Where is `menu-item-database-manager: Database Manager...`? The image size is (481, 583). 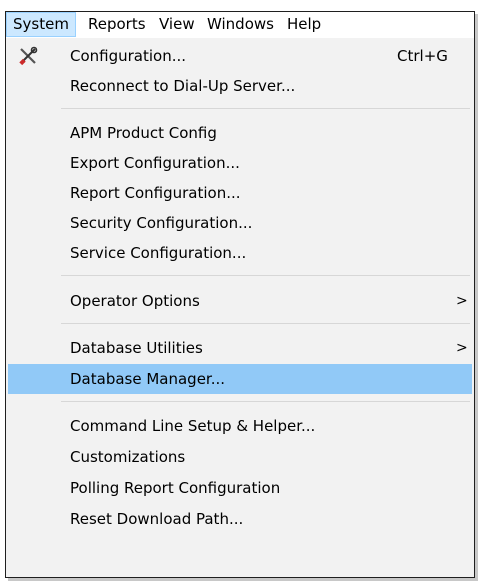
menu-item-database-manager: Database Manager... is located at coordinates (240, 379).